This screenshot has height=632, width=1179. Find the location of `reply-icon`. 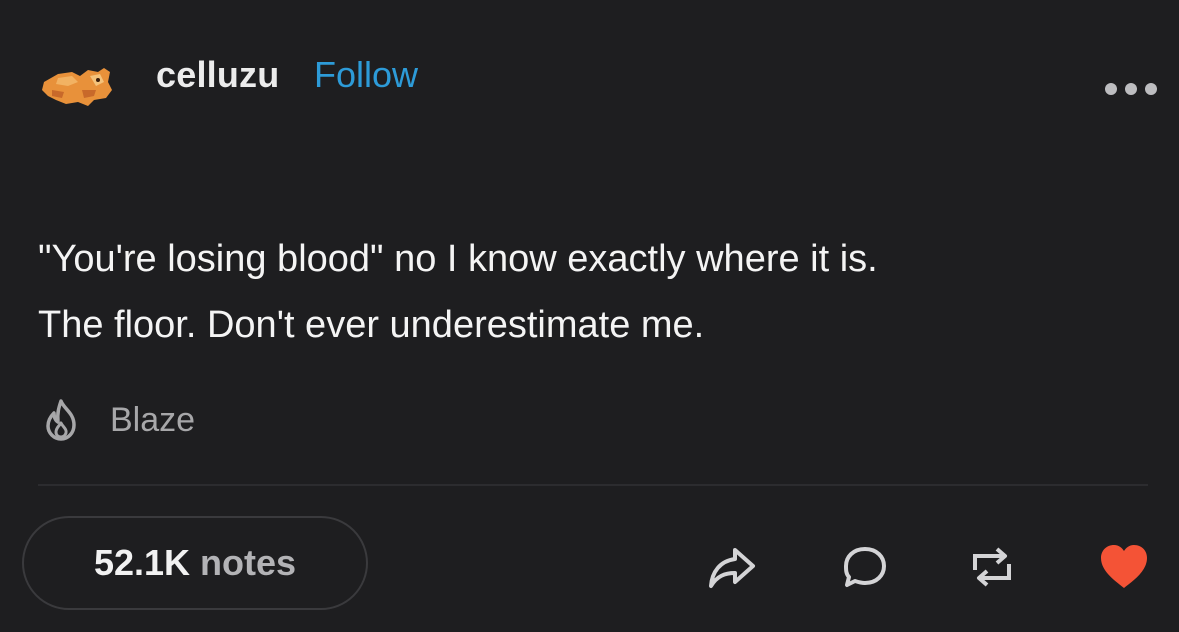

reply-icon is located at coordinates (865, 567).